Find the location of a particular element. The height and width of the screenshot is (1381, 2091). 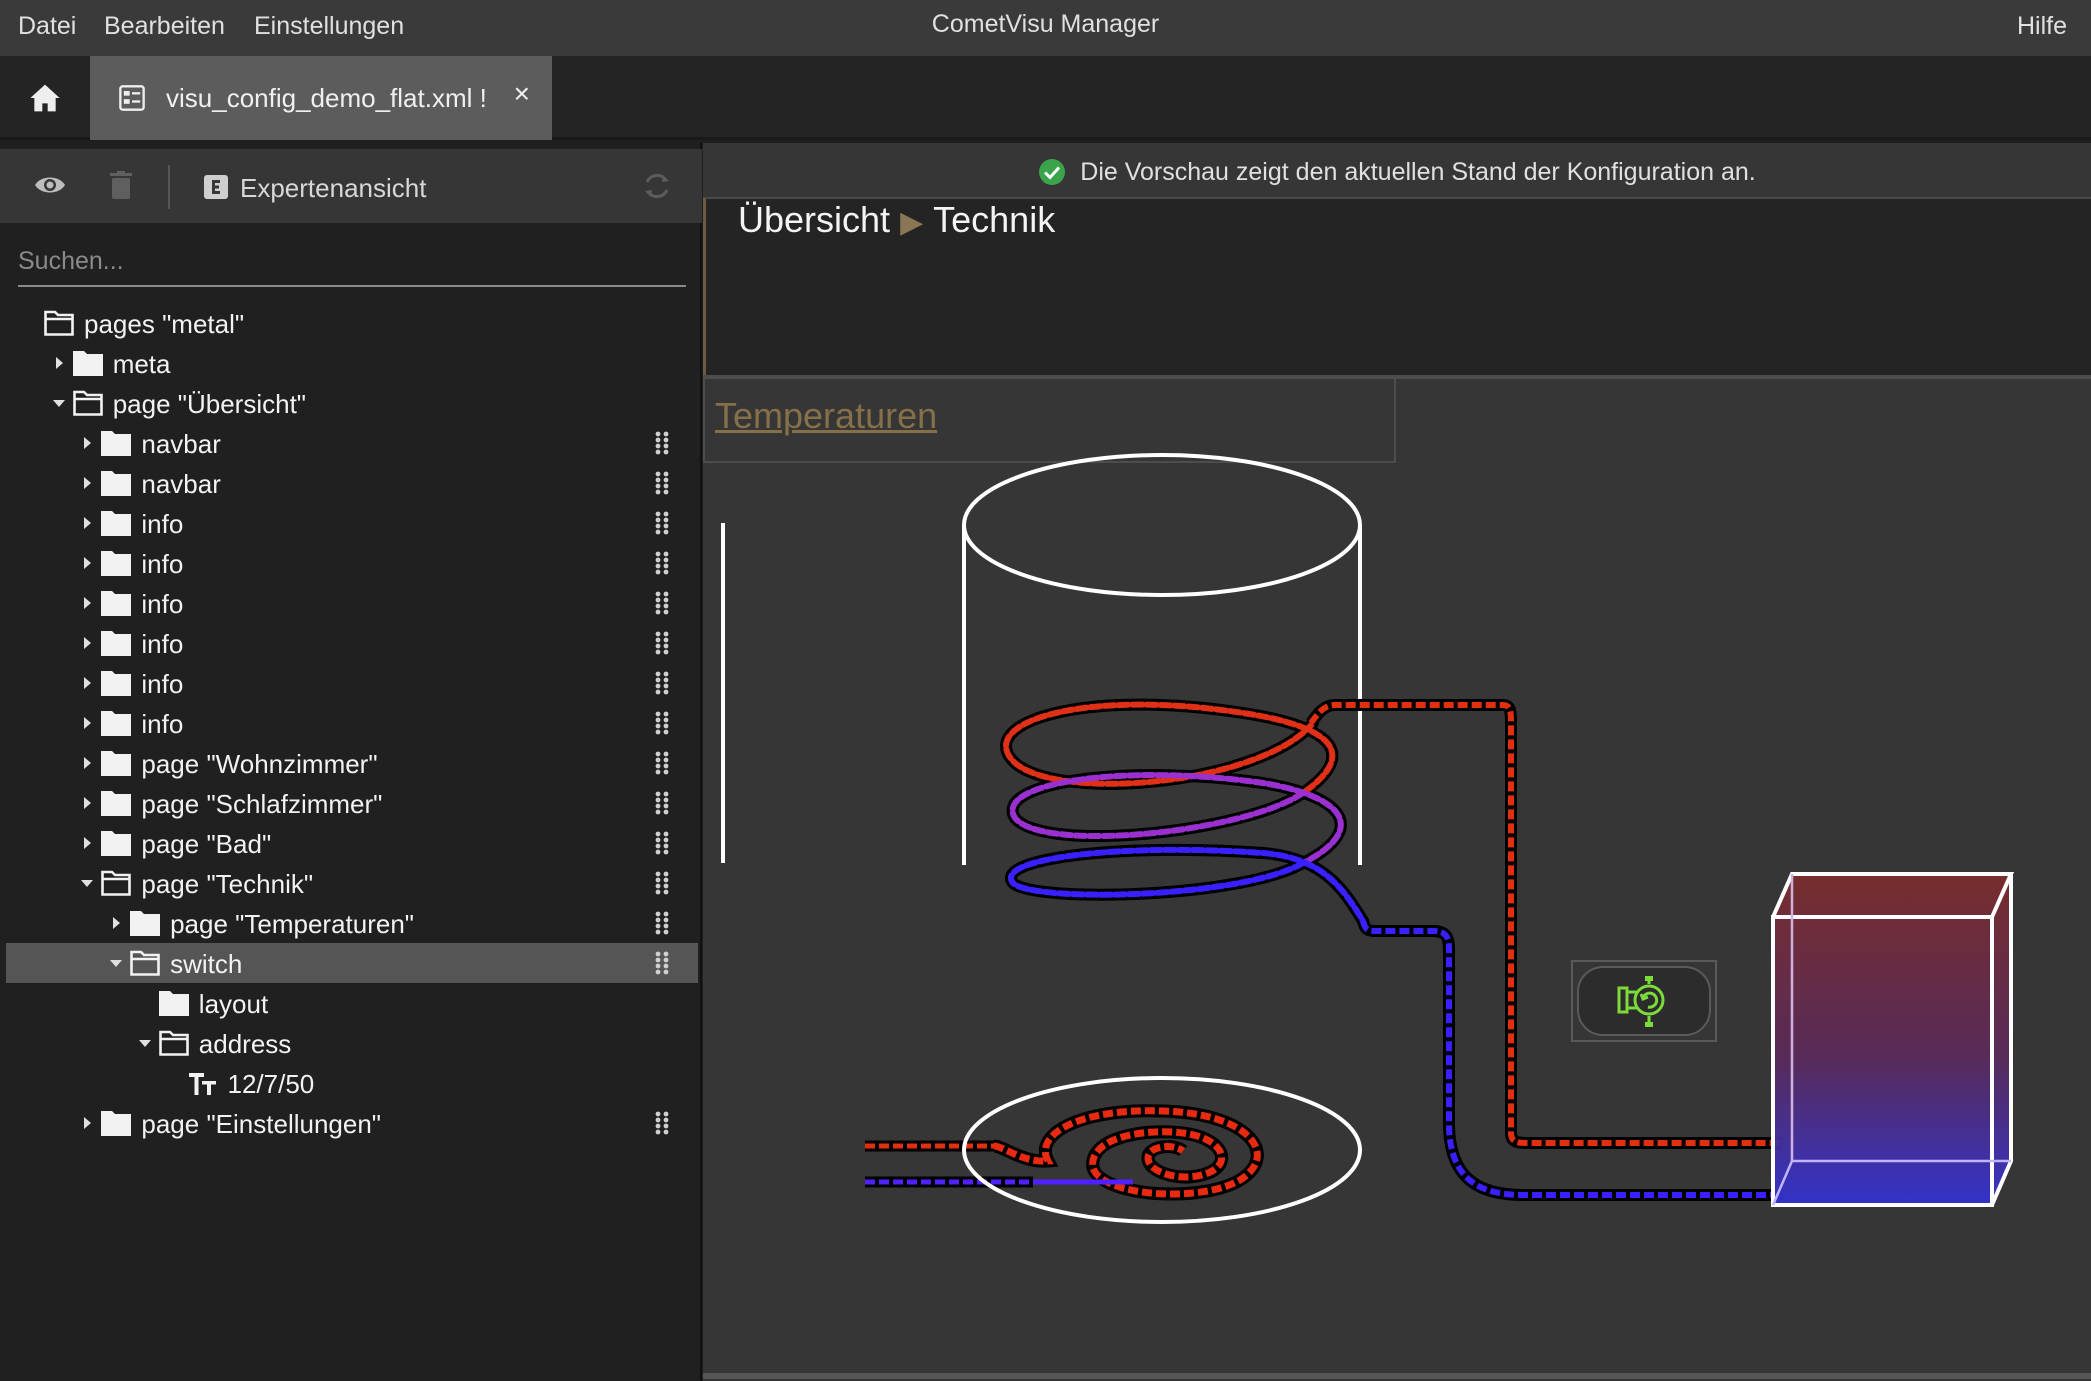

tree-node-label: address is located at coordinates (245, 1044).